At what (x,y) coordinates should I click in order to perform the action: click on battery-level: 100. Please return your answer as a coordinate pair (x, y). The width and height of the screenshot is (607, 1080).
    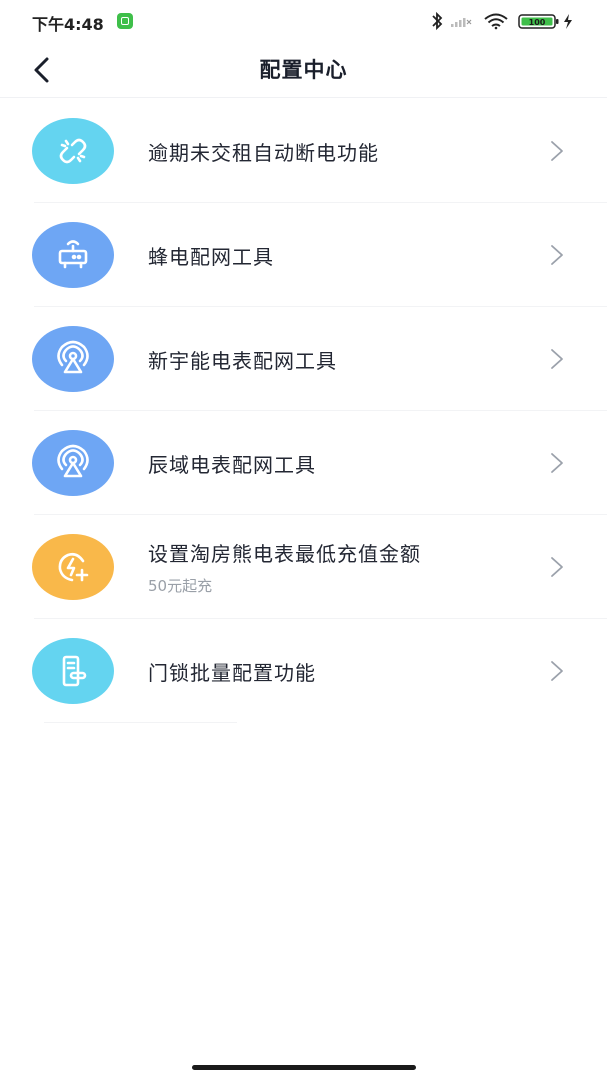
    Looking at the image, I should click on (537, 22).